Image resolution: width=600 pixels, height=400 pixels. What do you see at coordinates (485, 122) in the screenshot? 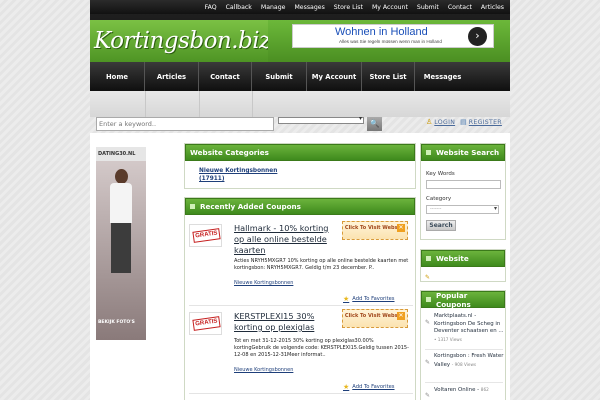
I see `register-link: REGISTER` at bounding box center [485, 122].